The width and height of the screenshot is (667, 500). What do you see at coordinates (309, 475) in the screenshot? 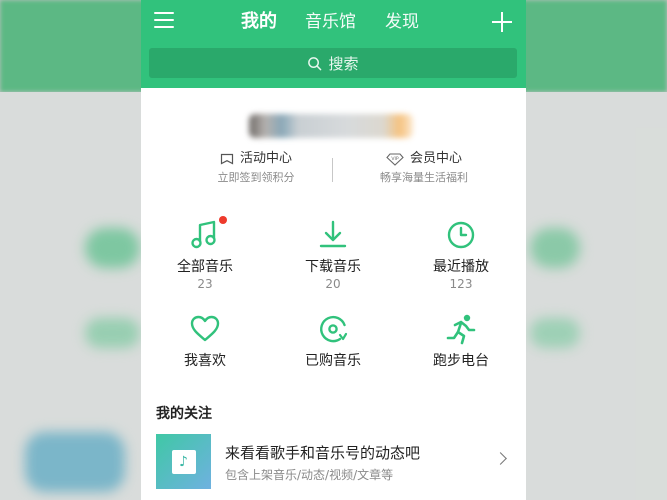
I see `follow-item-subtitle: 包含上架音乐/动态/视频/文章等` at bounding box center [309, 475].